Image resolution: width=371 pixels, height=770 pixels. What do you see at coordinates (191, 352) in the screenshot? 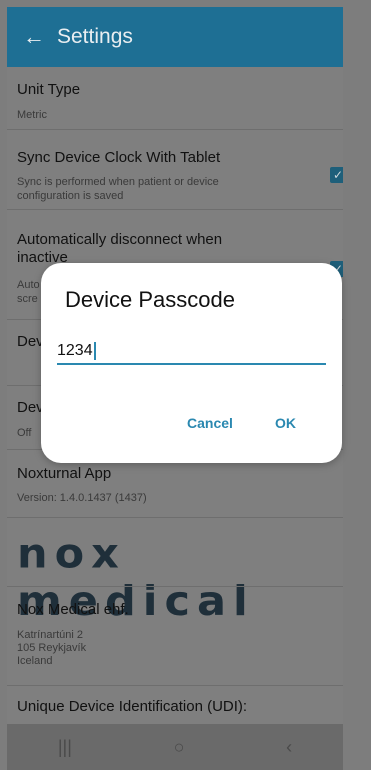
I see `passcode-input: 1234` at bounding box center [191, 352].